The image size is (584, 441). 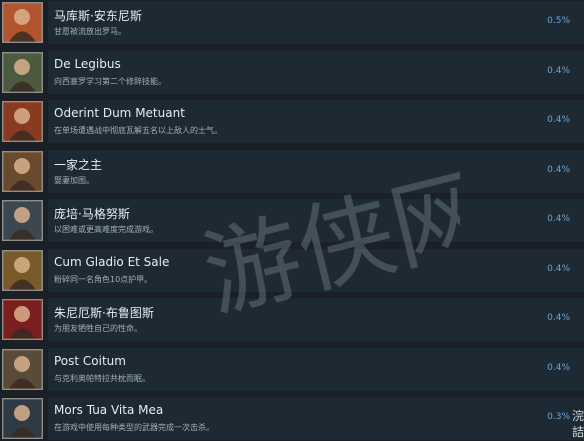 What do you see at coordinates (316, 319) in the screenshot?
I see `achievement-card: 朱尼厄斯·布鲁图斯为朋友牺牲自己的性命。 0.4%` at bounding box center [316, 319].